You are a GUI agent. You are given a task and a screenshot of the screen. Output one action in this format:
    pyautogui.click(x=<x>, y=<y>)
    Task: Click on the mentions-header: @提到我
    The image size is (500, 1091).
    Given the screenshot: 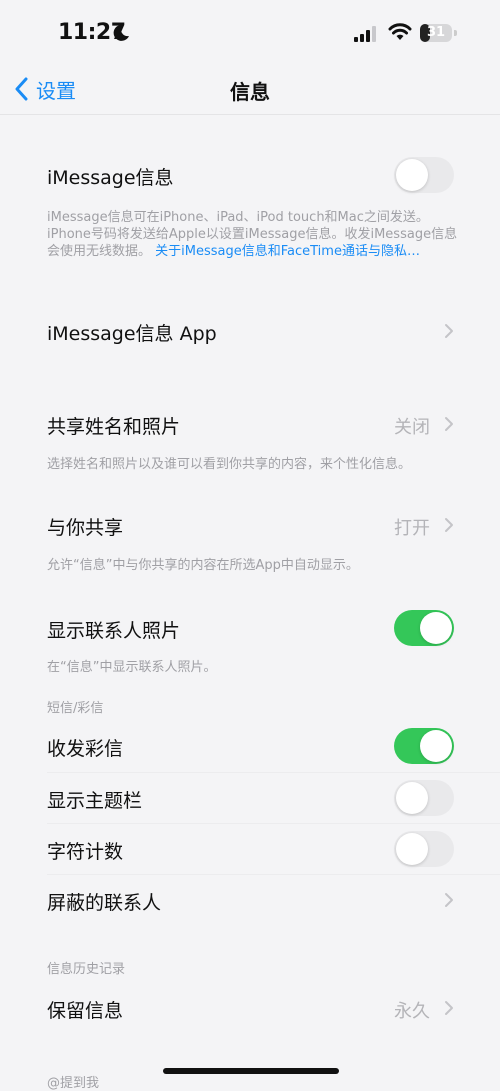 What is the action you would take?
    pyautogui.click(x=73, y=1083)
    